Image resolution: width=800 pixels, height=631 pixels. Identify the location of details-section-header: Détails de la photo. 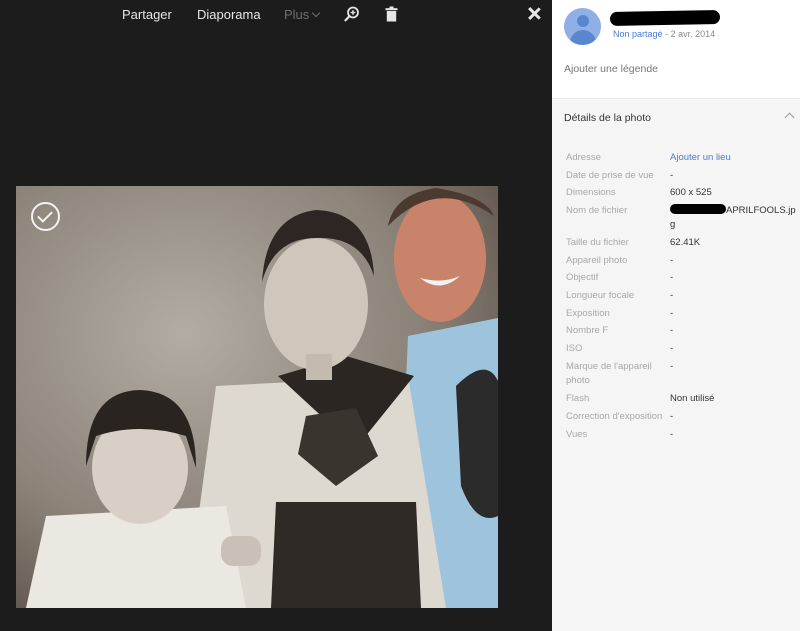
(676, 117).